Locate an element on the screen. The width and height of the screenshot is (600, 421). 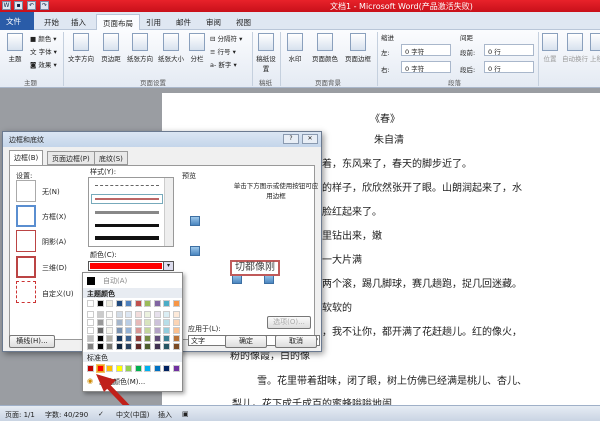
style-thicker is located at coordinates (127, 238).